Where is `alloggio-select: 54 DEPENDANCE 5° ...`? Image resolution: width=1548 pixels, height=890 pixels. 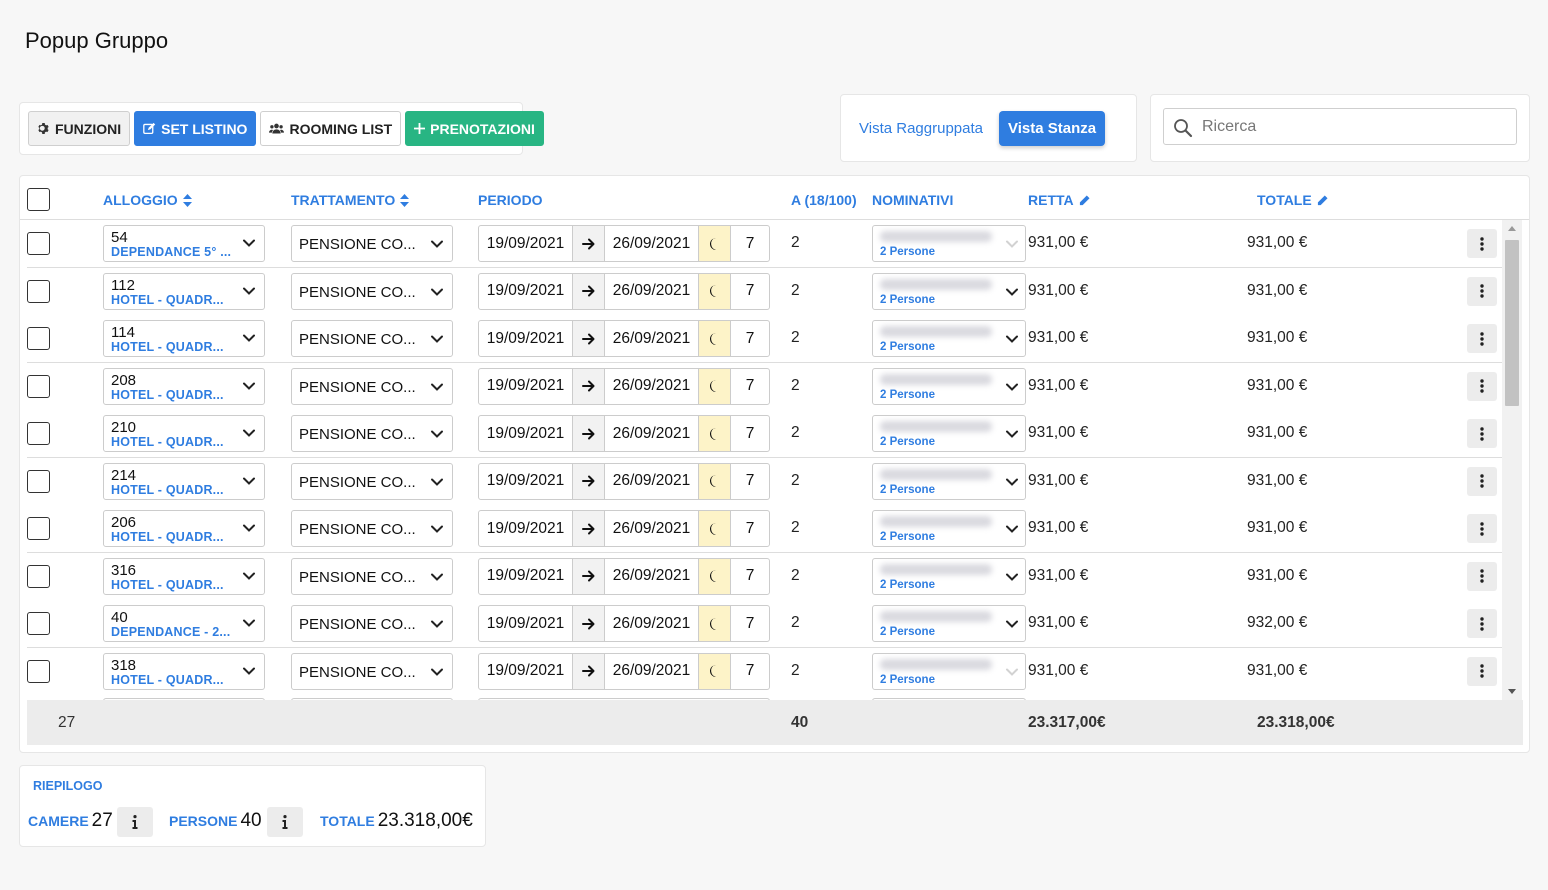 alloggio-select: 54 DEPENDANCE 5° ... is located at coordinates (184, 243).